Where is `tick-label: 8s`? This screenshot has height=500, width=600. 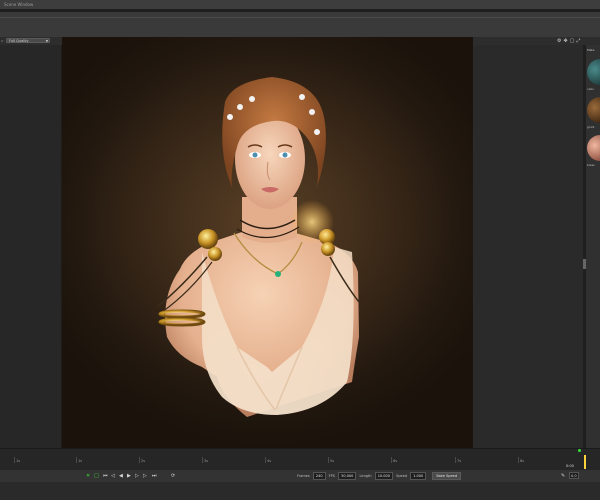
tick-label: 8s is located at coordinates (522, 461).